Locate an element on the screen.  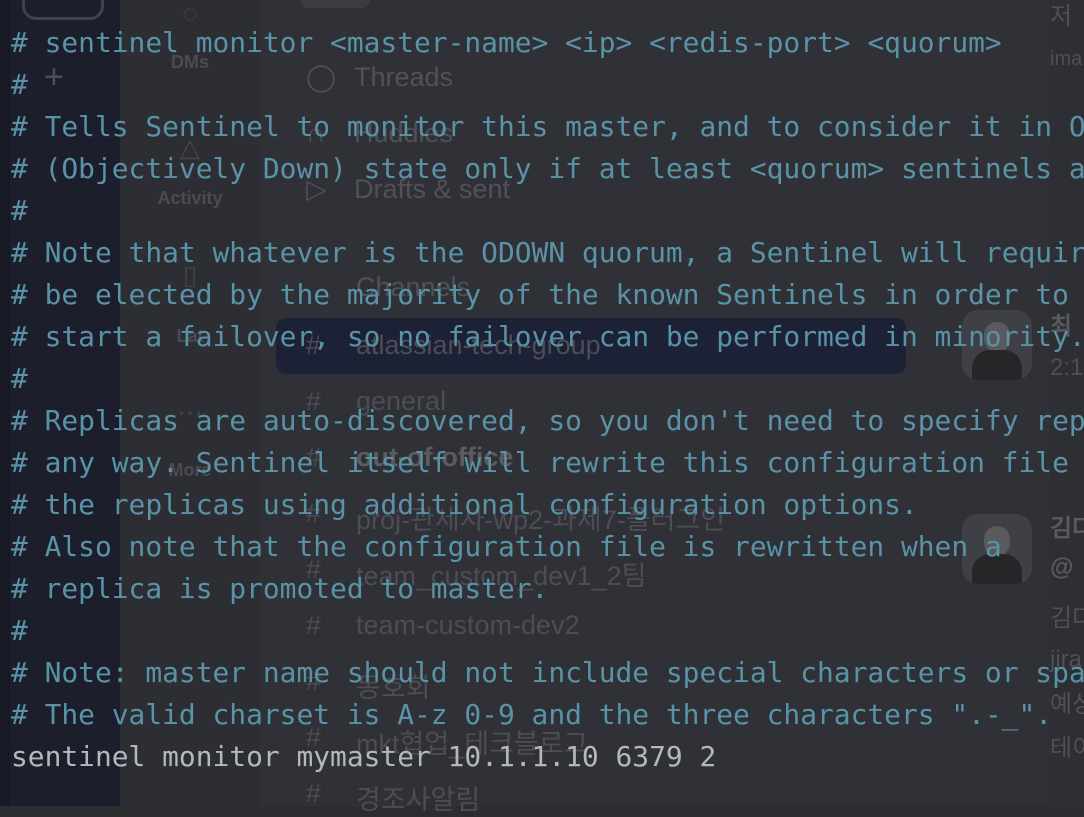
hash-icon: # is located at coordinates (314, 793).